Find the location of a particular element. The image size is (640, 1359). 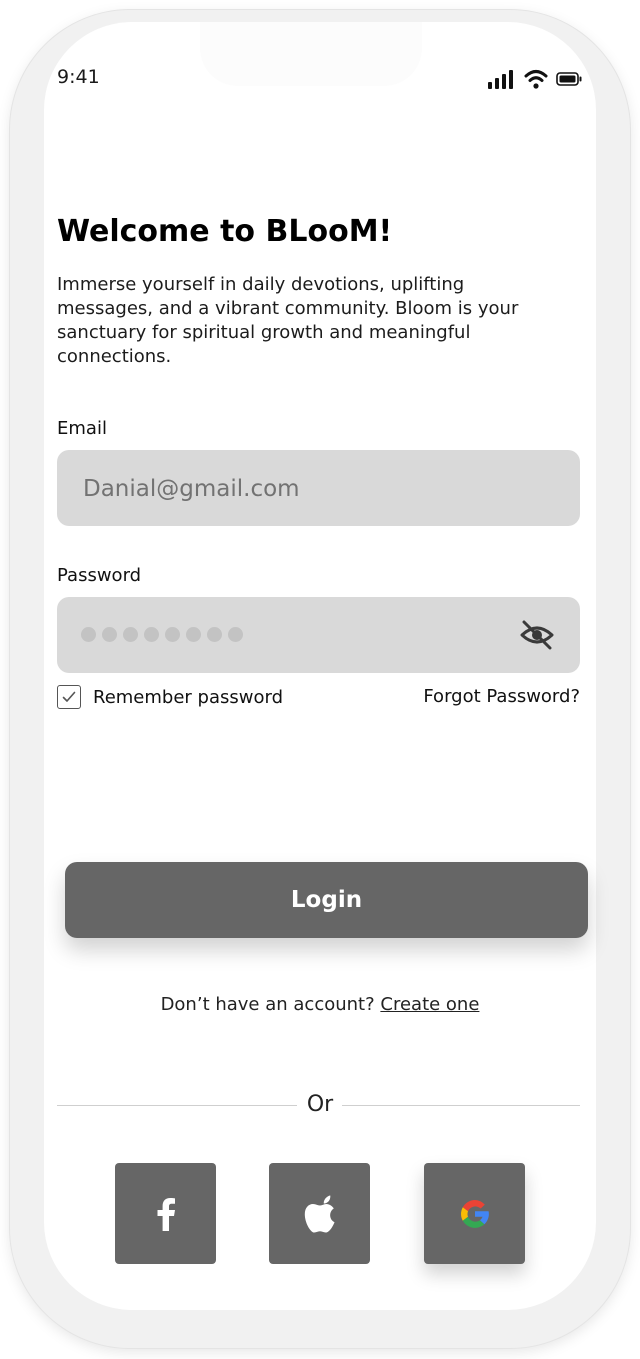

phone-notch is located at coordinates (311, 54).